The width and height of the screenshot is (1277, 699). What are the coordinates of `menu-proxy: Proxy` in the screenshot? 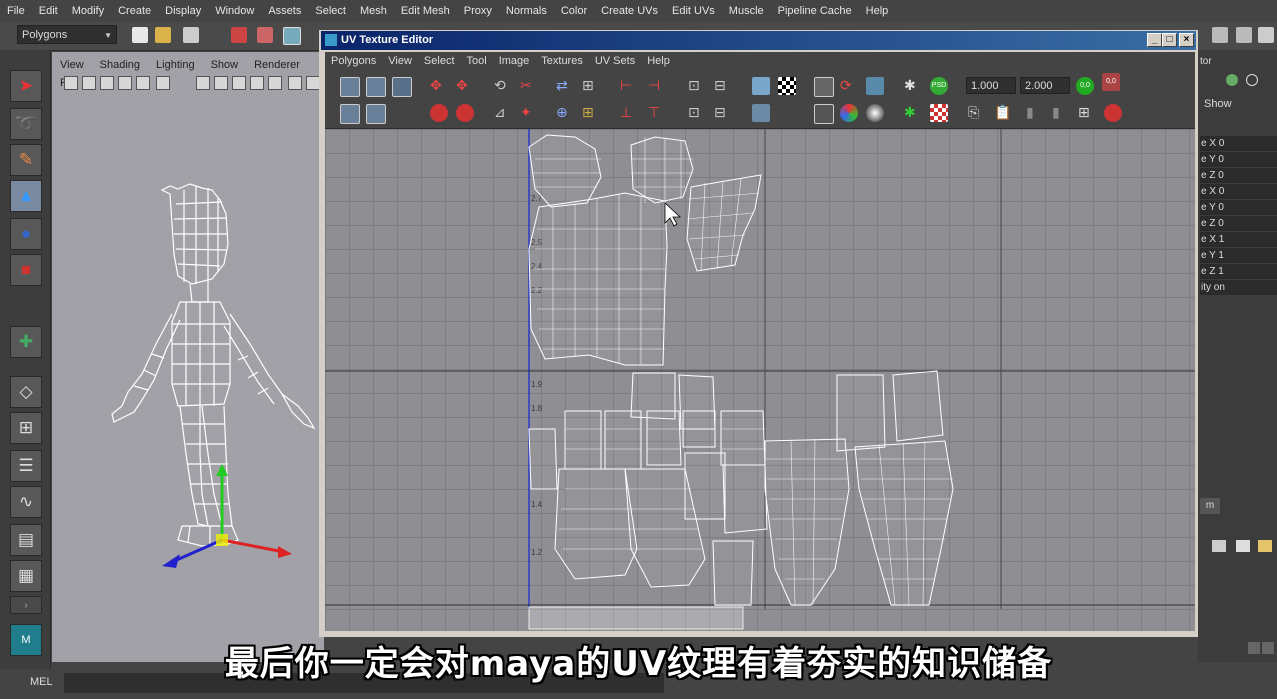 It's located at (478, 11).